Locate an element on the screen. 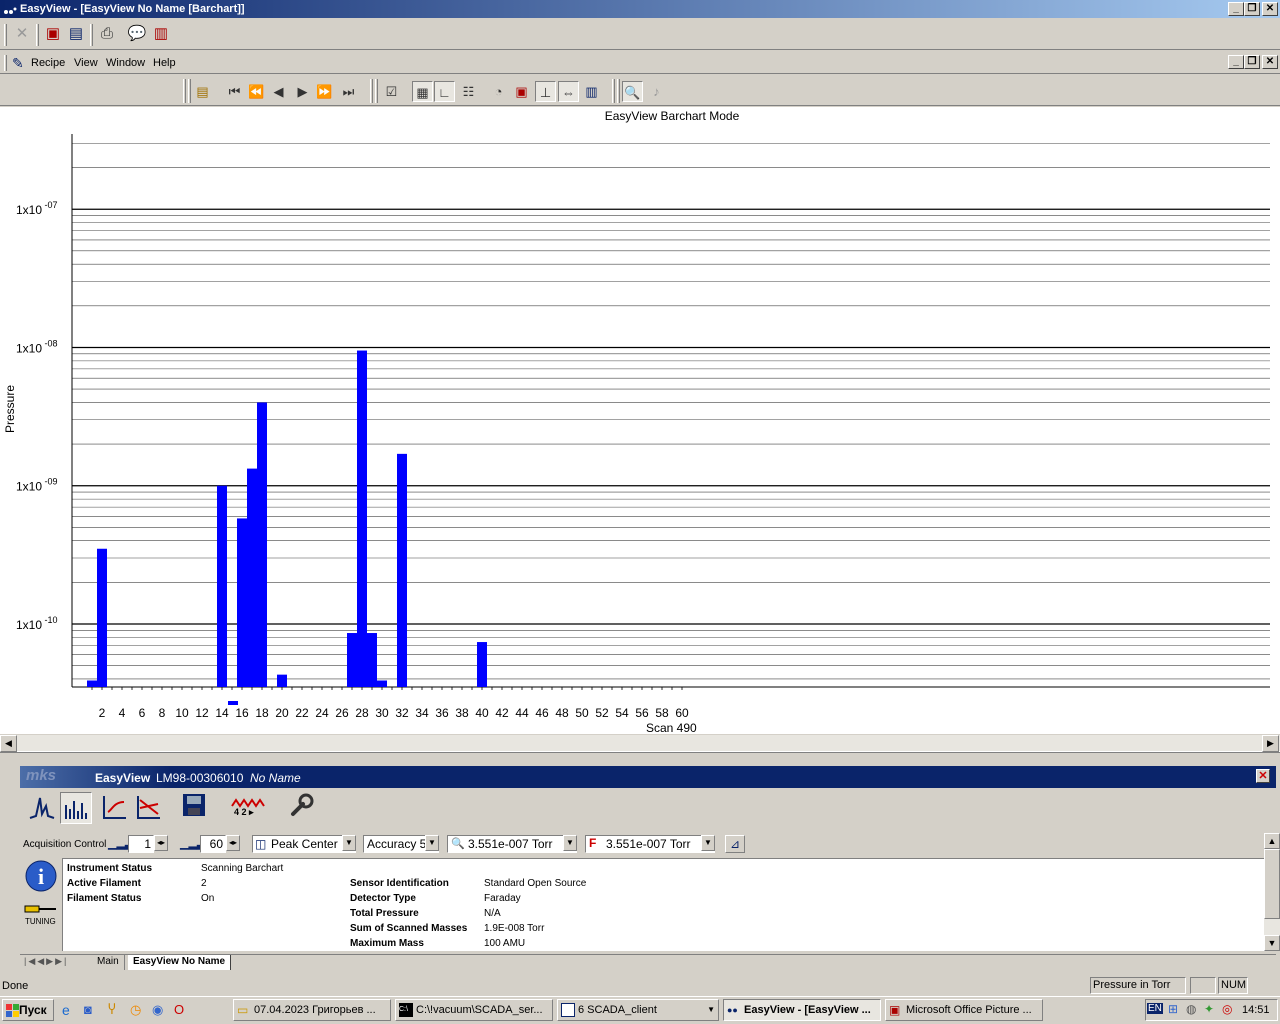 This screenshot has width=1280, height=1024. tab-main: Main is located at coordinates (108, 962).